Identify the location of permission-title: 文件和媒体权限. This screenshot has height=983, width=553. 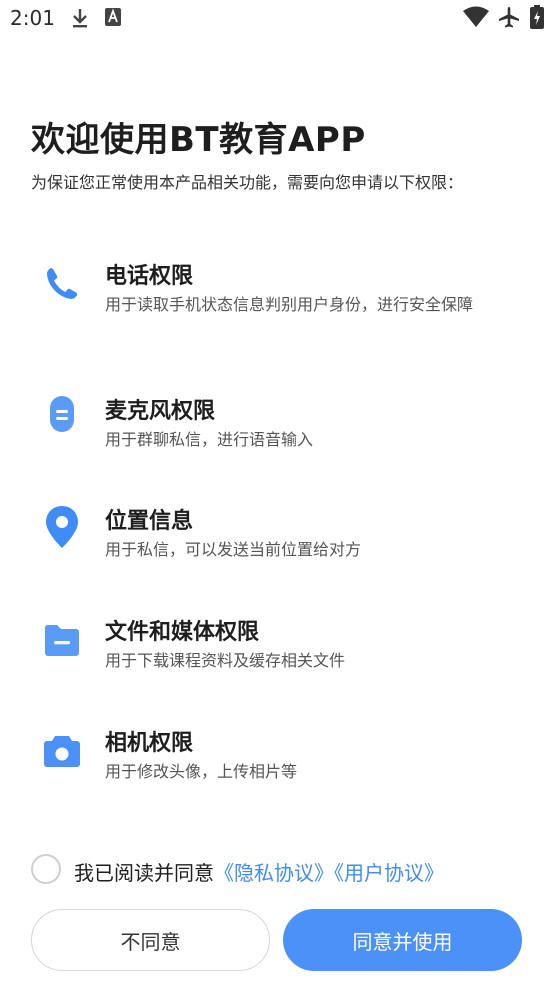
(182, 632).